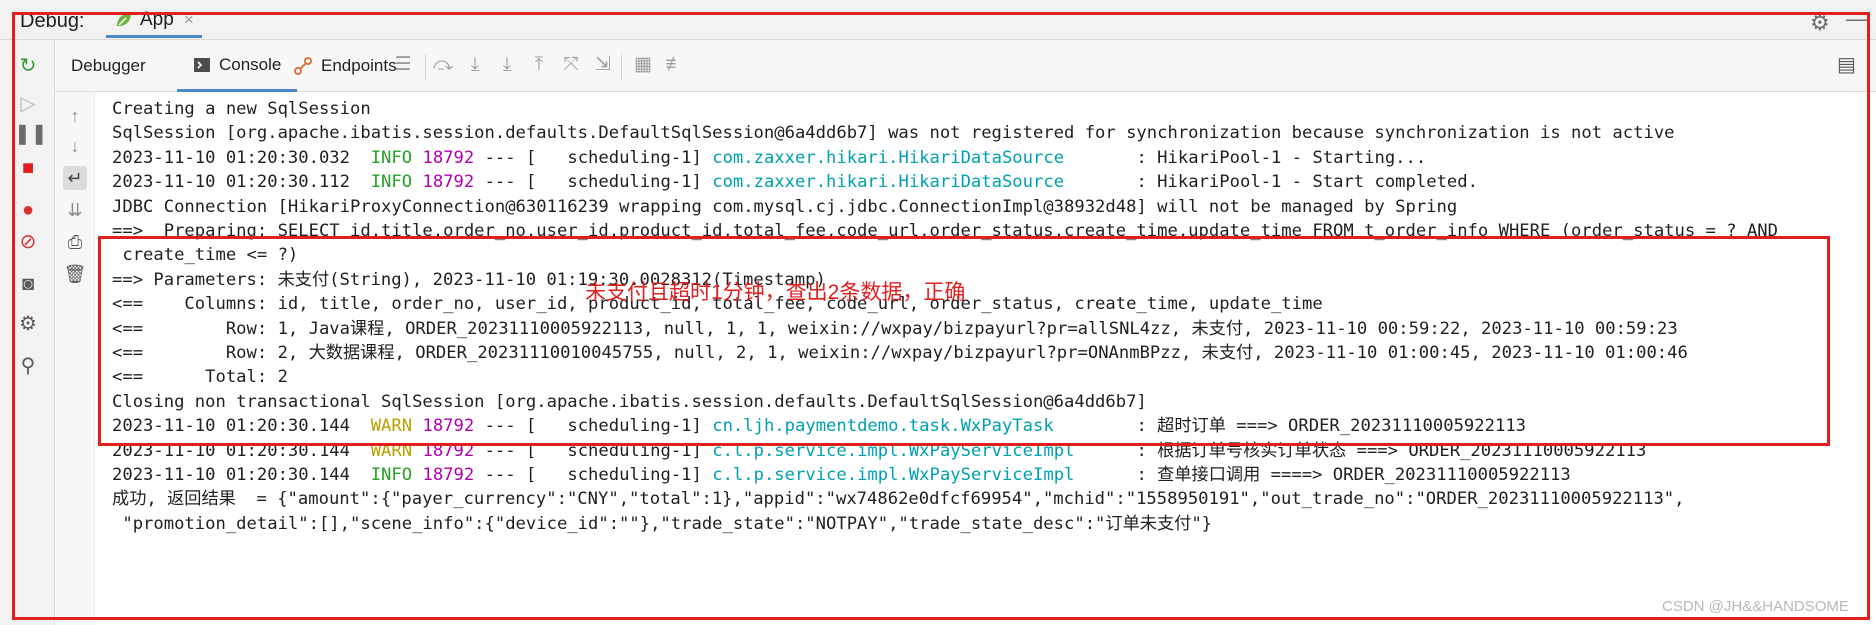 Image resolution: width=1876 pixels, height=625 pixels. What do you see at coordinates (205, 255) in the screenshot?
I see `console-text: create_time <= ?)` at bounding box center [205, 255].